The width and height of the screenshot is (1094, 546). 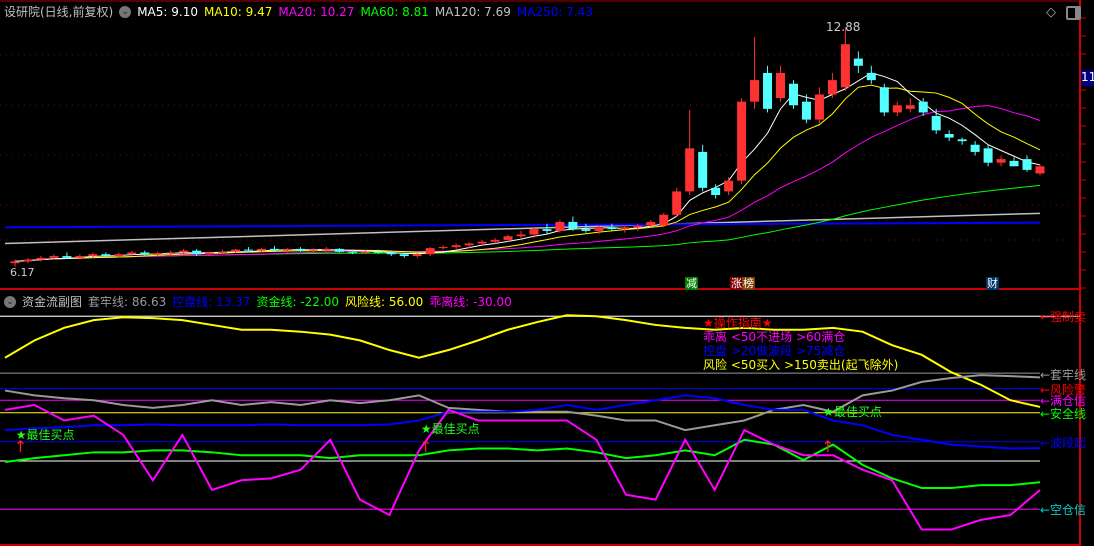 I want to click on sub-legend-item: 乖离线: -30.00, so click(x=470, y=302).